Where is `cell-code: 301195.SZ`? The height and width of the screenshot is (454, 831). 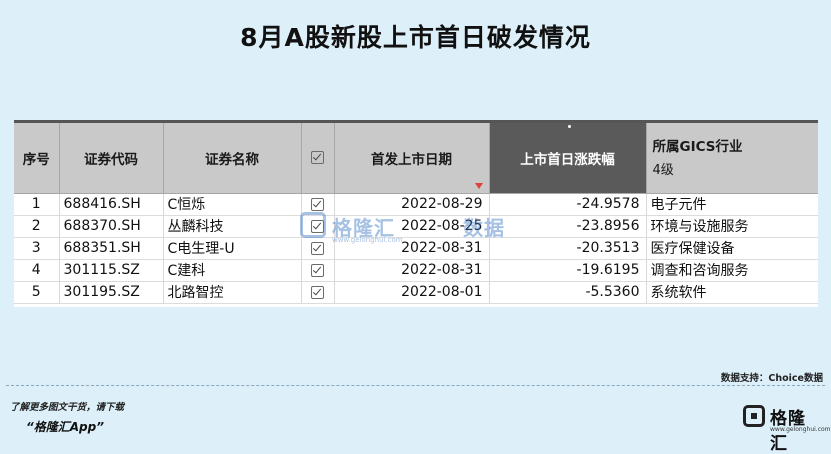
cell-code: 301195.SZ is located at coordinates (111, 292).